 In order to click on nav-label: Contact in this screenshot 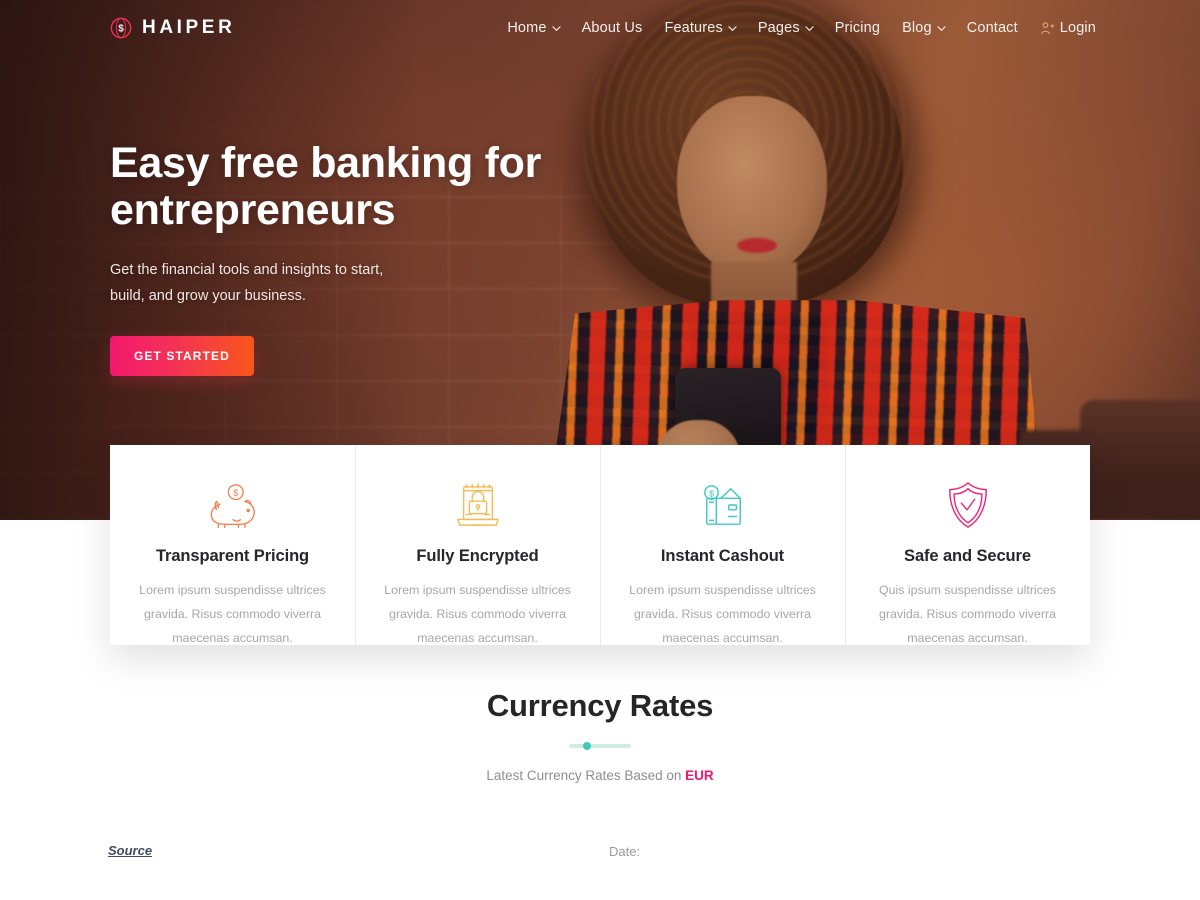, I will do `click(992, 28)`.